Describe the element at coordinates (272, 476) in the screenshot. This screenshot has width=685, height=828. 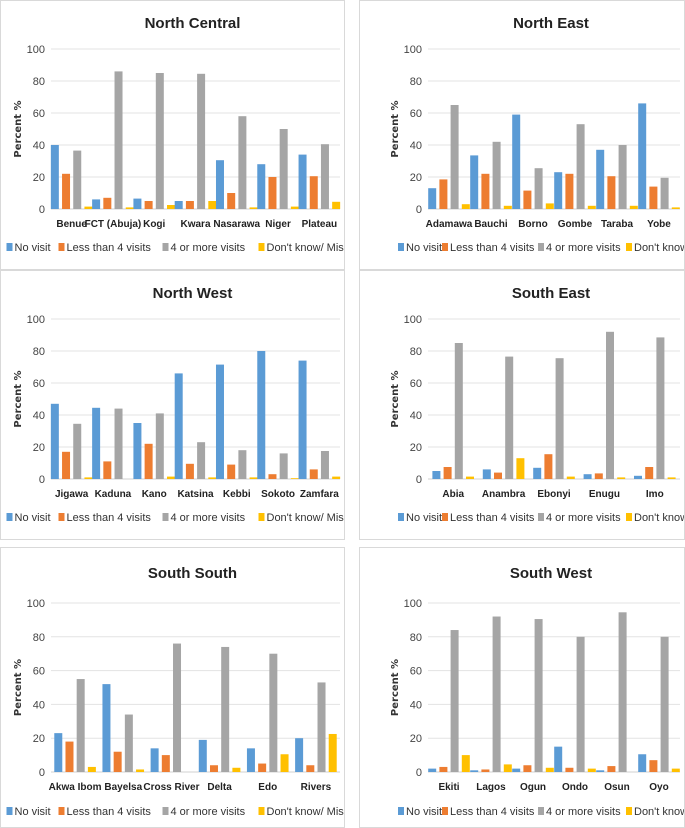
I see `bar-less-than-4-visits-sokoto` at that location.